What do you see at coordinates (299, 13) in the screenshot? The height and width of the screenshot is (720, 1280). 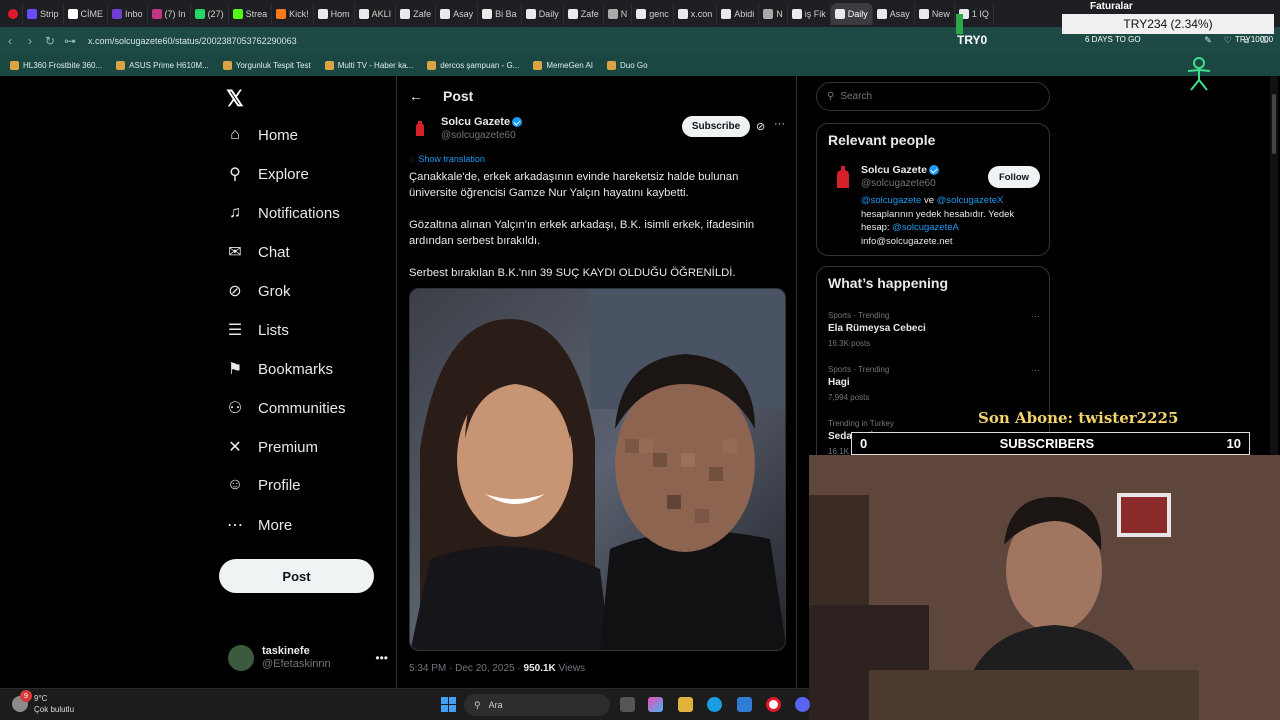 I see `tab-label: Kick!` at bounding box center [299, 13].